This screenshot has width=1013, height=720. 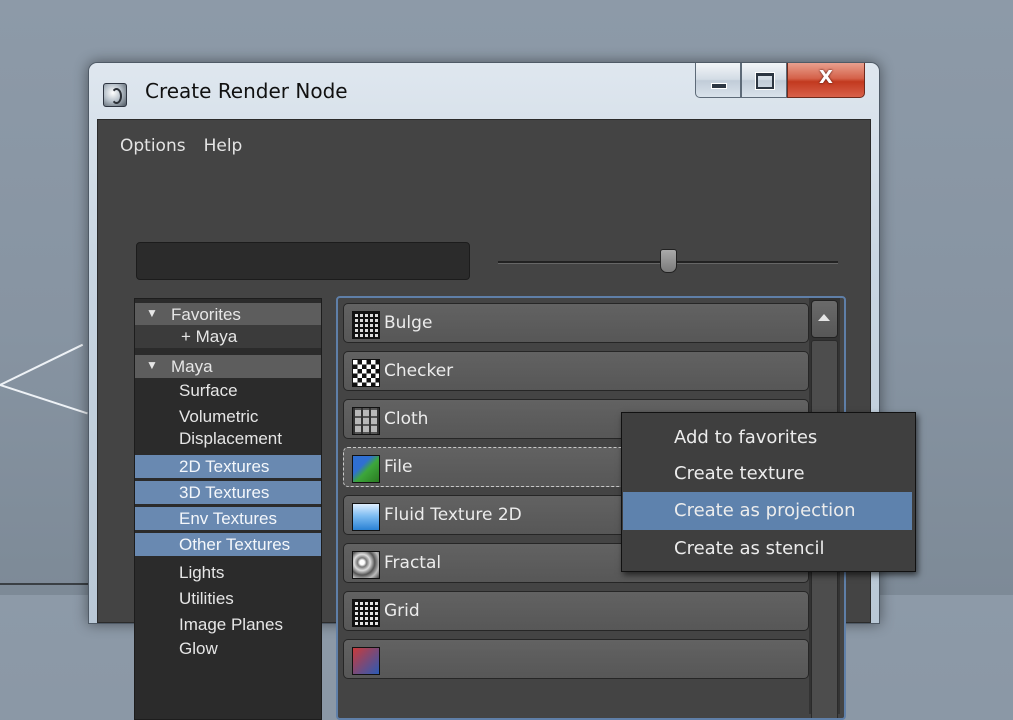 I want to click on bulge-icon, so click(x=366, y=325).